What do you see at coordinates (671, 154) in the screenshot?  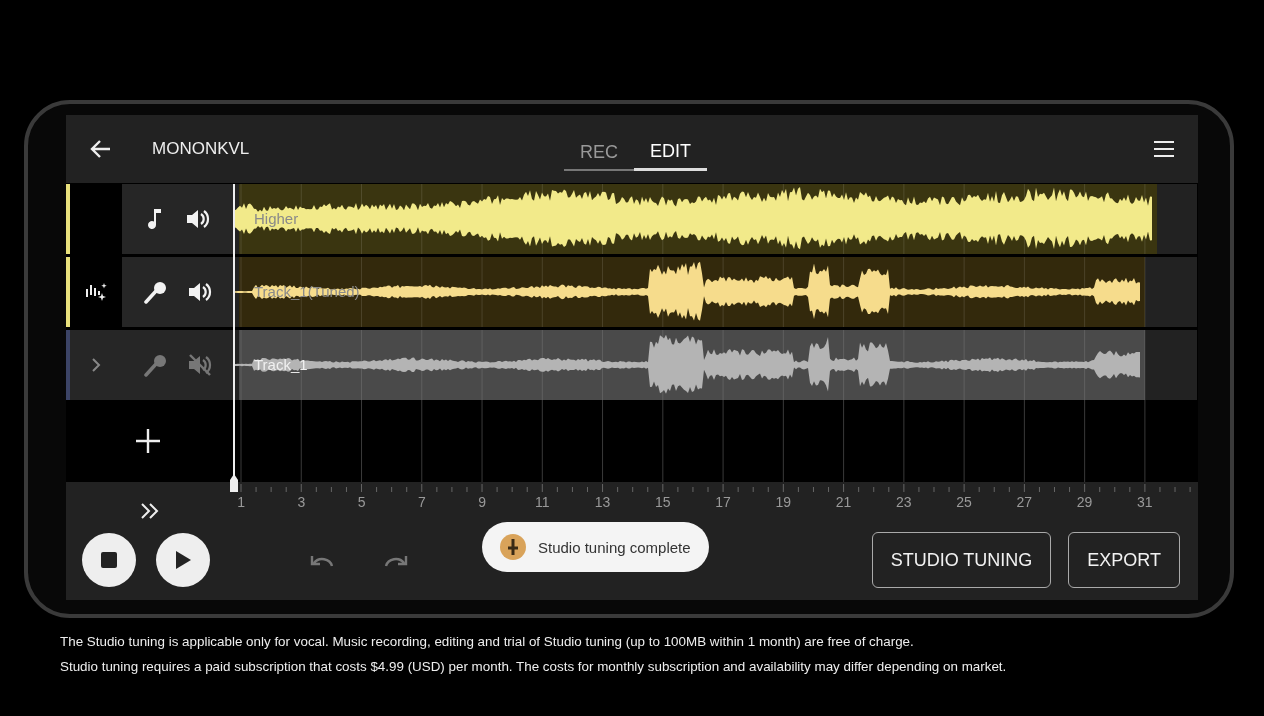 I see `mode-tab: EDIT` at bounding box center [671, 154].